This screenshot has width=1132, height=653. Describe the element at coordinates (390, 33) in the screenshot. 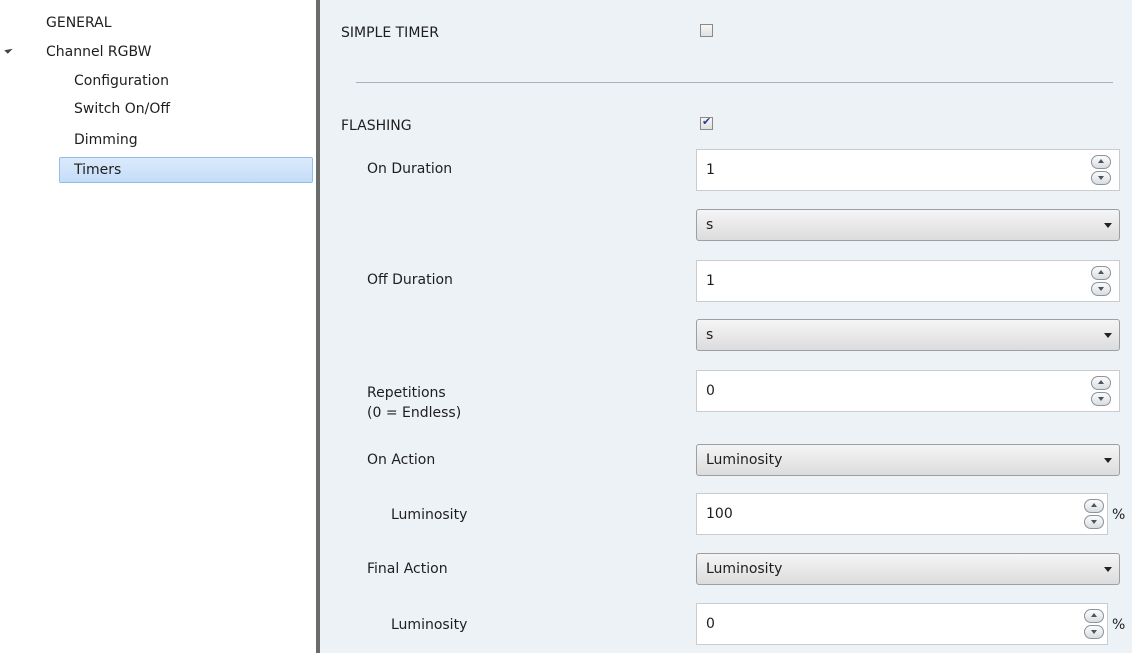

I see `simple-timer-label: SIMPLE TIMER` at that location.